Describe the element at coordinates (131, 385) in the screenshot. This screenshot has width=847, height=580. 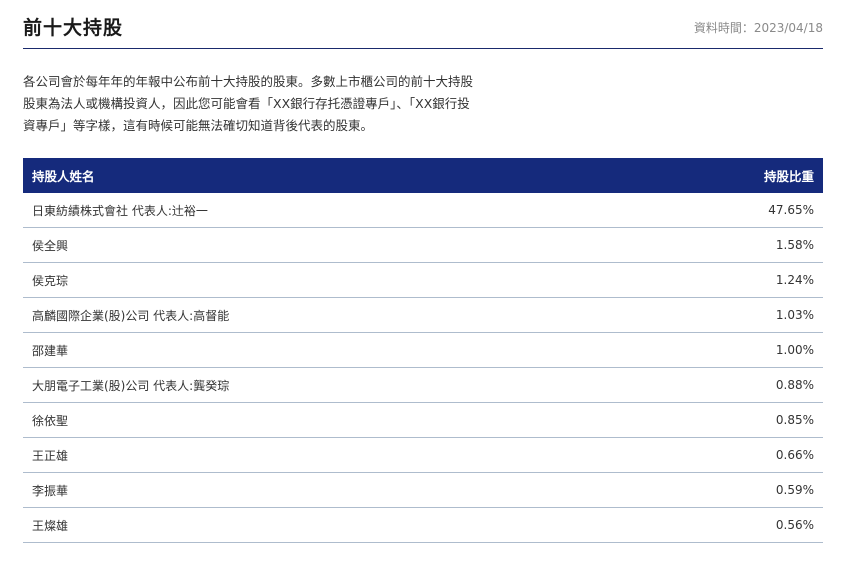
I see `shareholder-name: 大朋電子工業(股)公司 代表人:龔癸琮` at that location.